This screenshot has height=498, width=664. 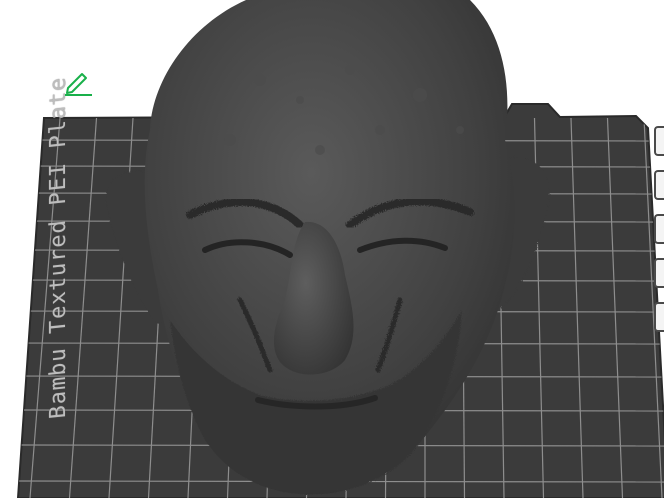 What do you see at coordinates (659, 317) in the screenshot?
I see `settings-icon` at bounding box center [659, 317].